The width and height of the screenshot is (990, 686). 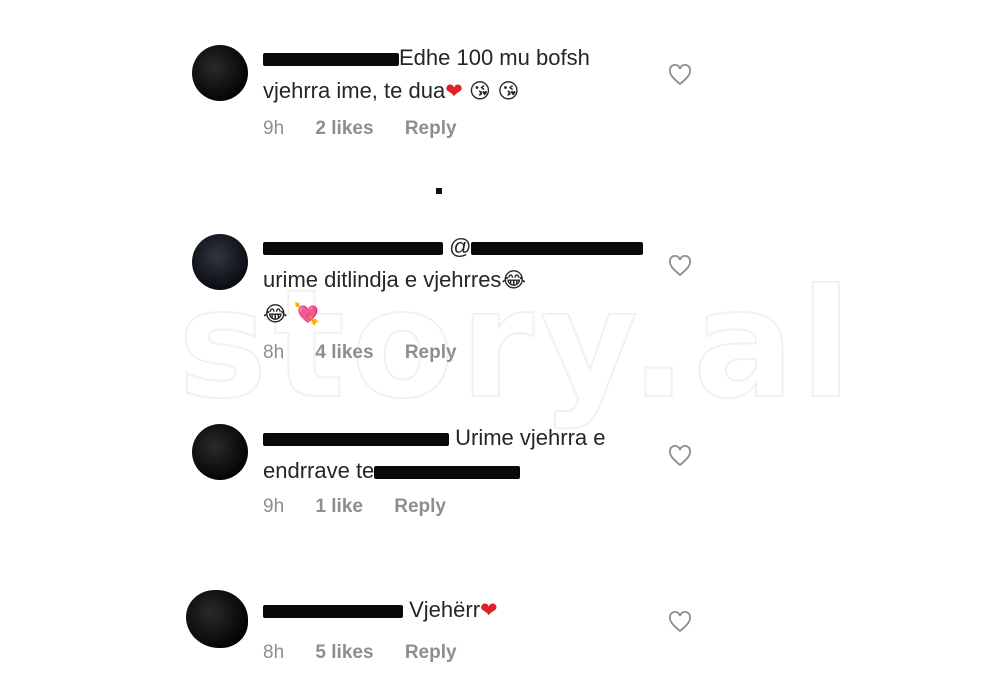 What do you see at coordinates (458, 454) in the screenshot?
I see `comment-body: Urime vjehrra e endrrave te` at bounding box center [458, 454].